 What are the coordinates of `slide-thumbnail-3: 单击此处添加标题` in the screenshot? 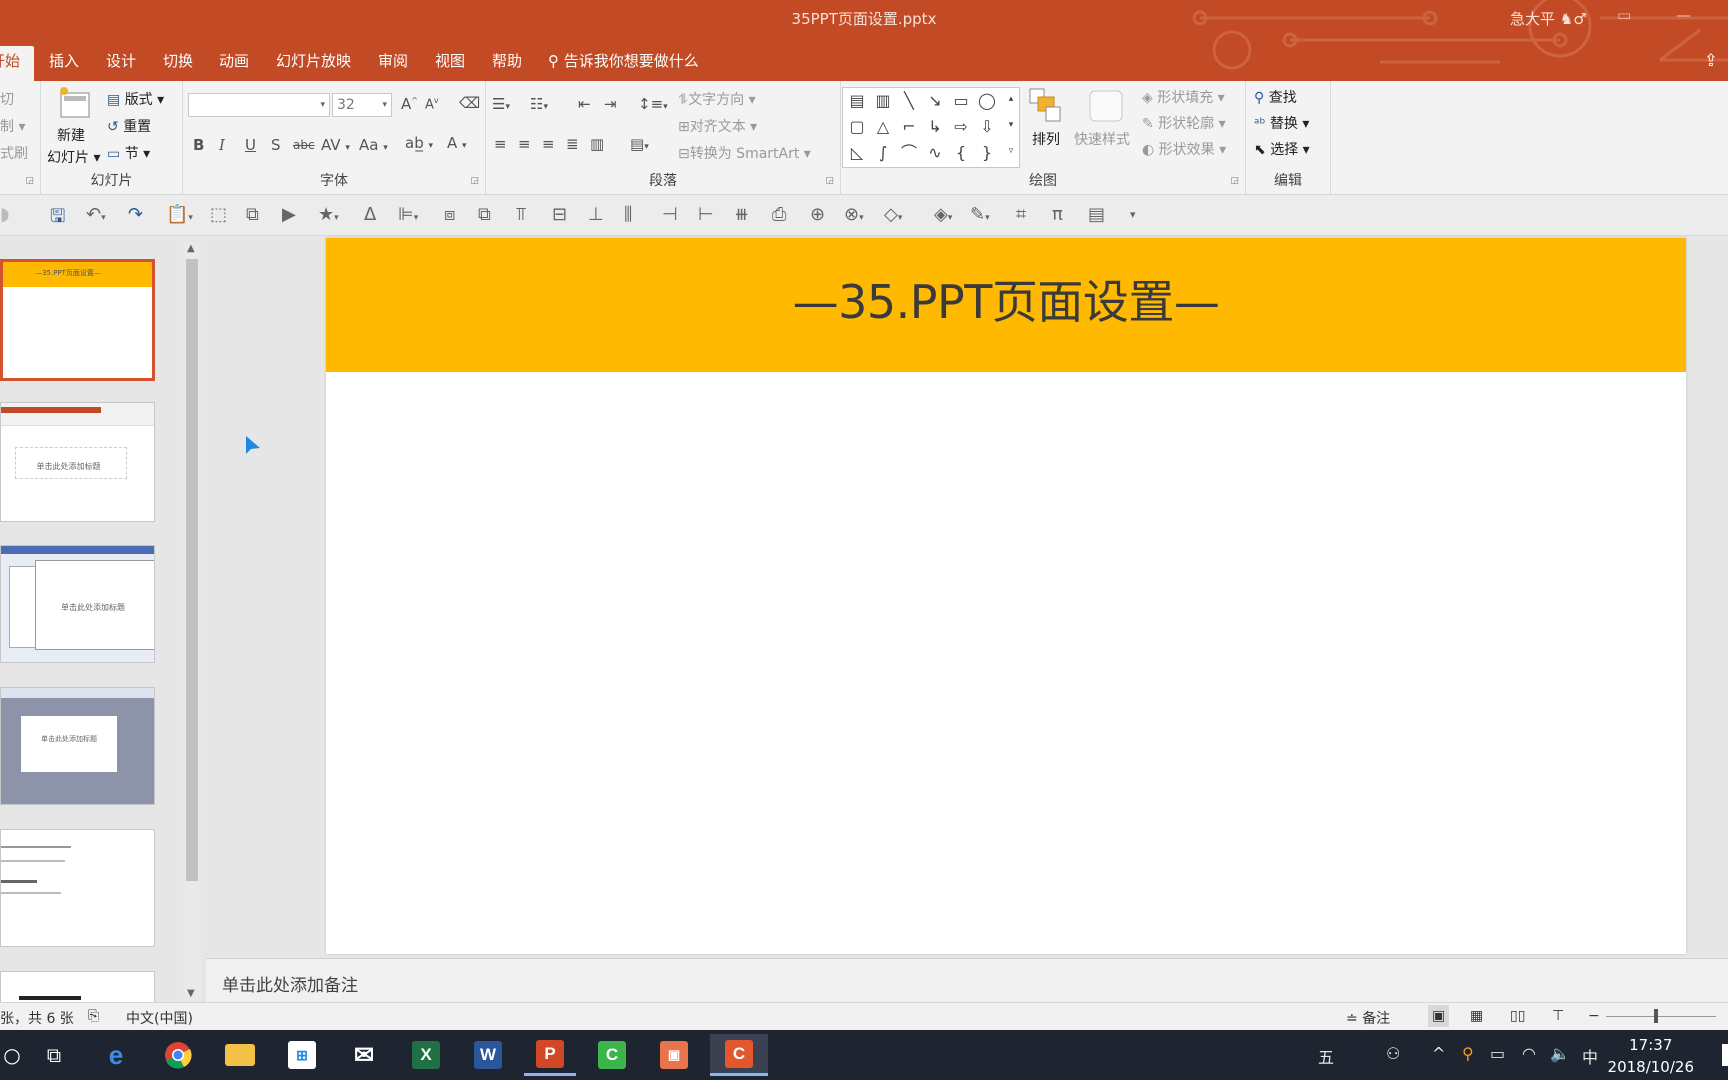 It's located at (77, 604).